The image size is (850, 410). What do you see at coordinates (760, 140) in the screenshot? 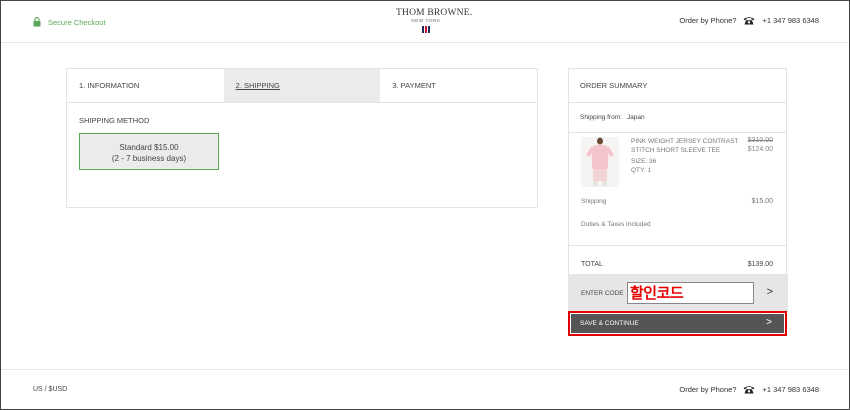
I see `price-original: $310.00` at bounding box center [760, 140].